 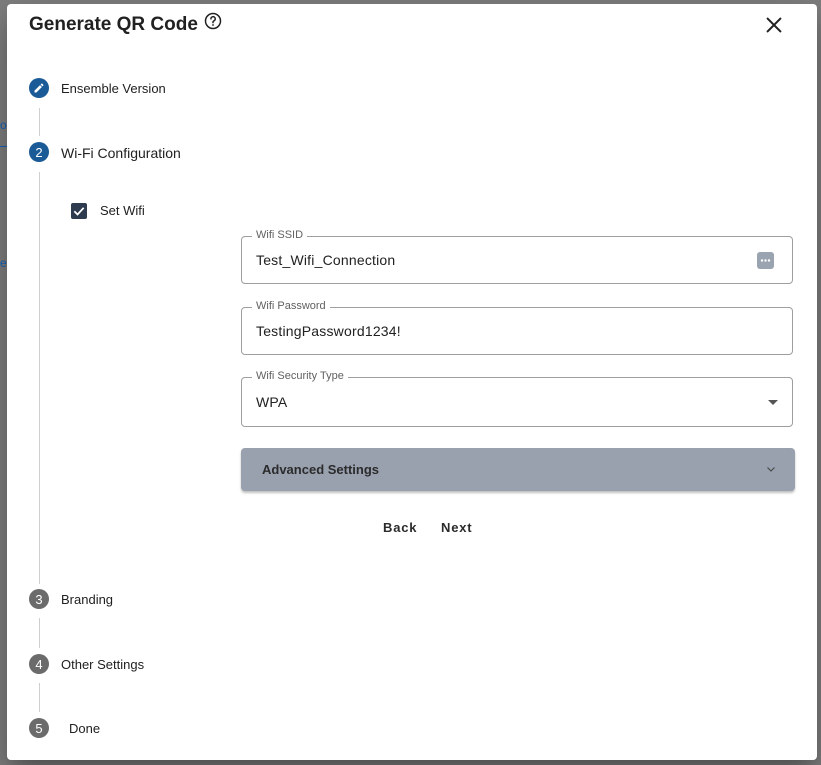 I want to click on chevron-down-icon, so click(x=771, y=469).